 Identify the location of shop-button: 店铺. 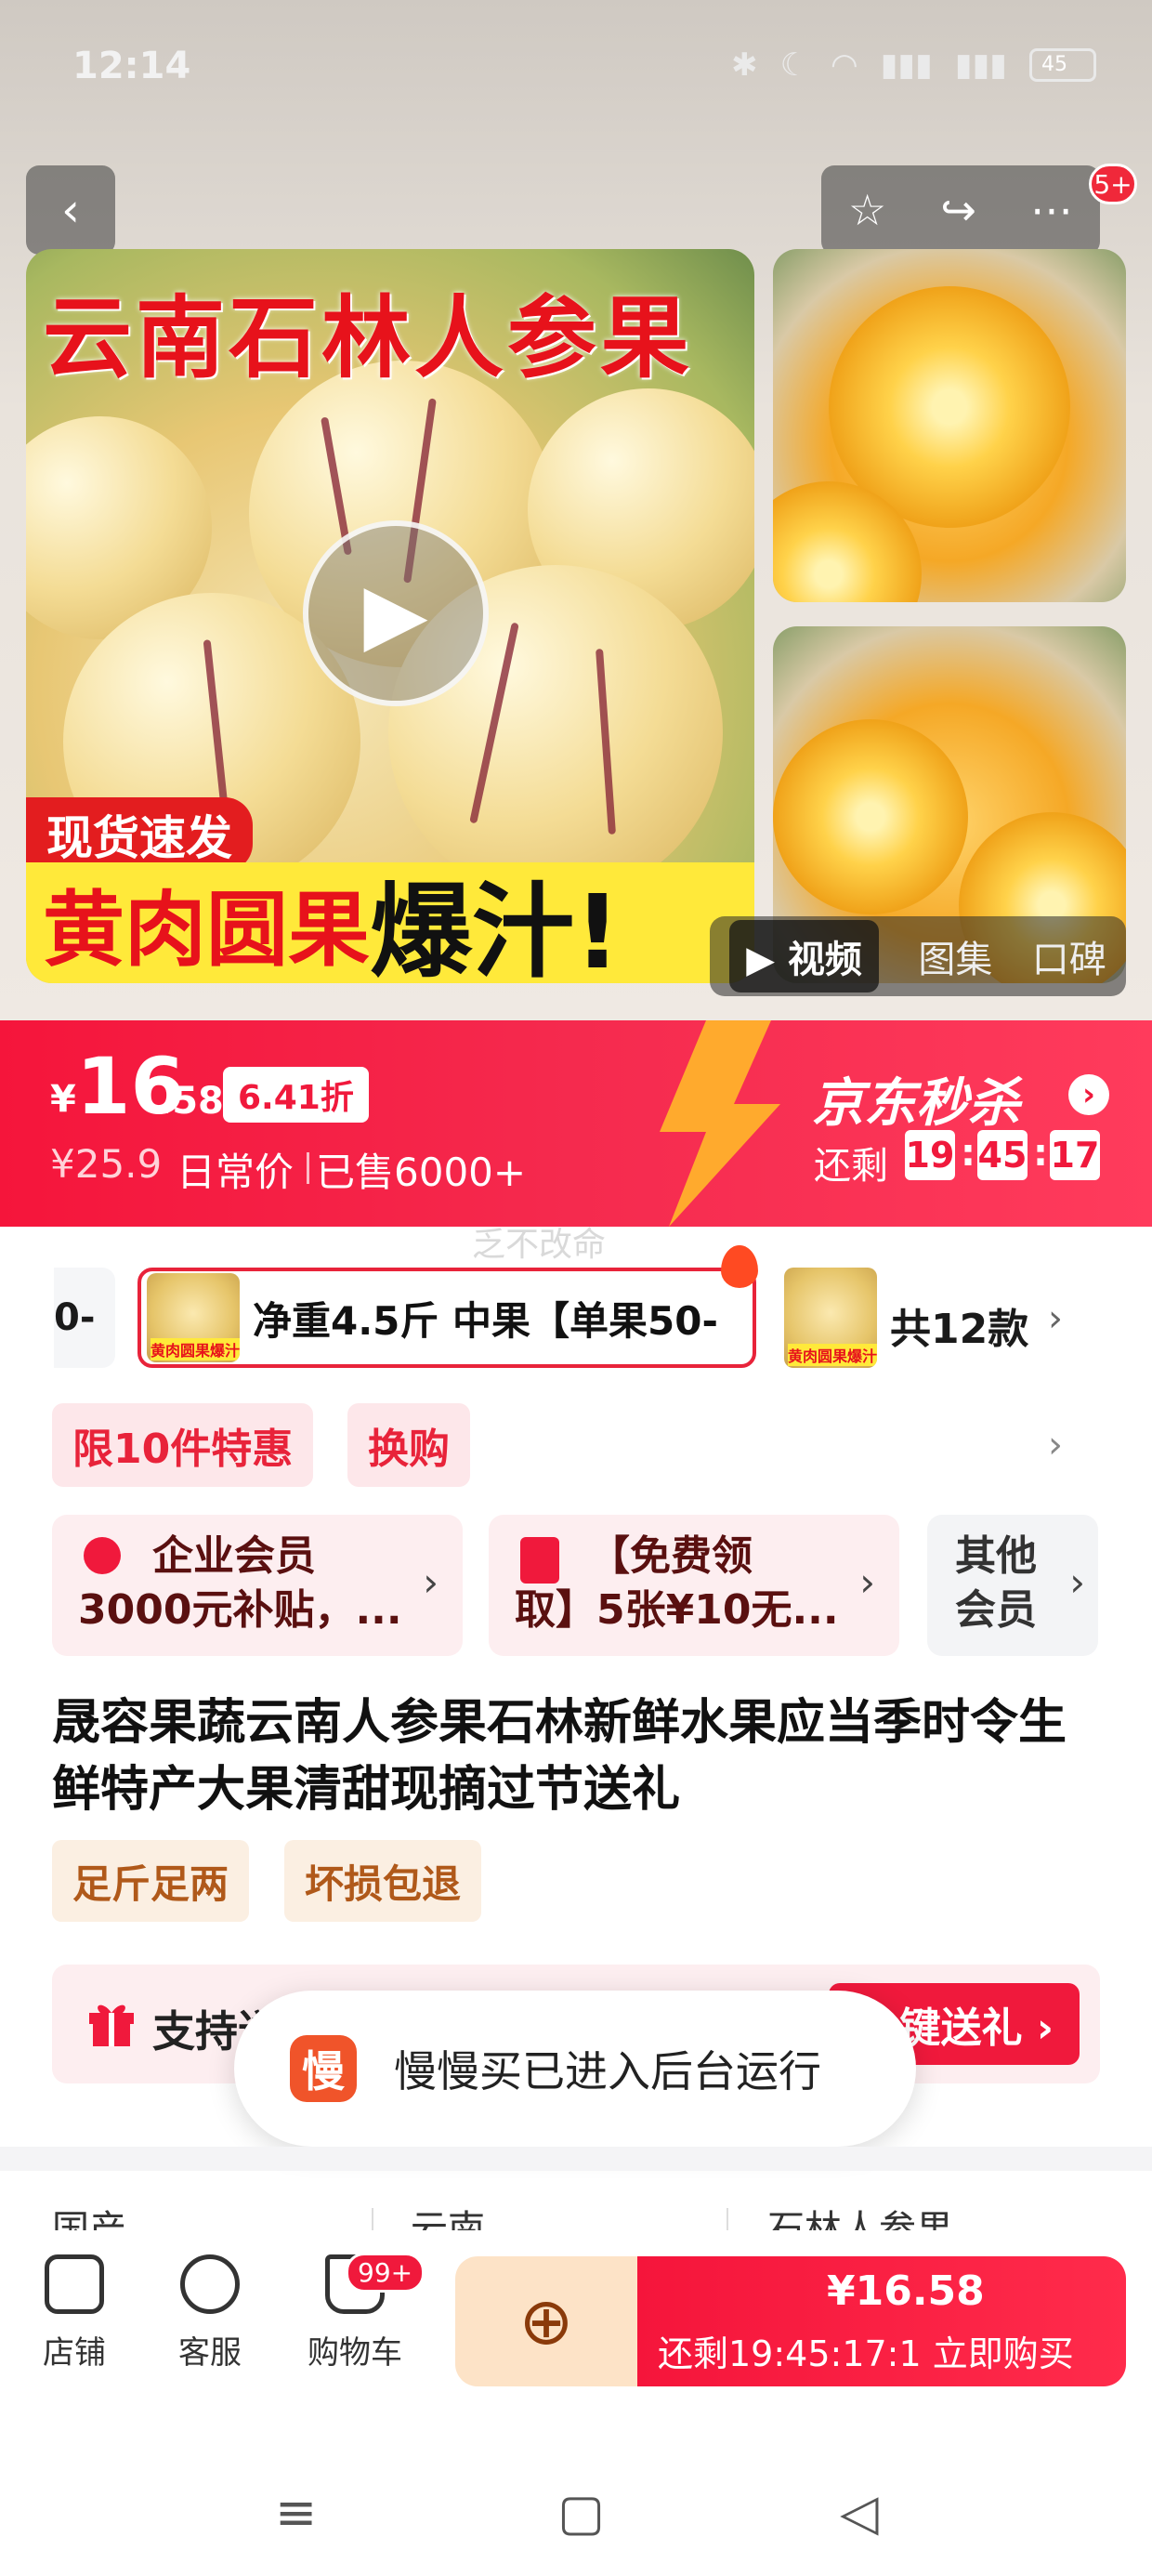
(74, 2313).